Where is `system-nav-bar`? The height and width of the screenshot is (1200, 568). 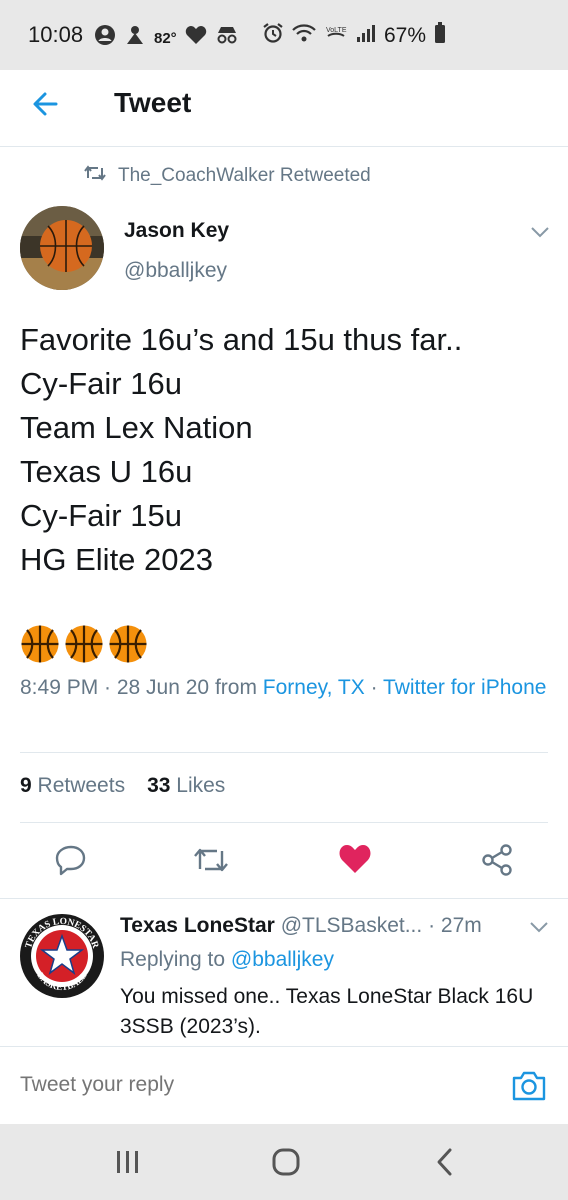 system-nav-bar is located at coordinates (284, 1162).